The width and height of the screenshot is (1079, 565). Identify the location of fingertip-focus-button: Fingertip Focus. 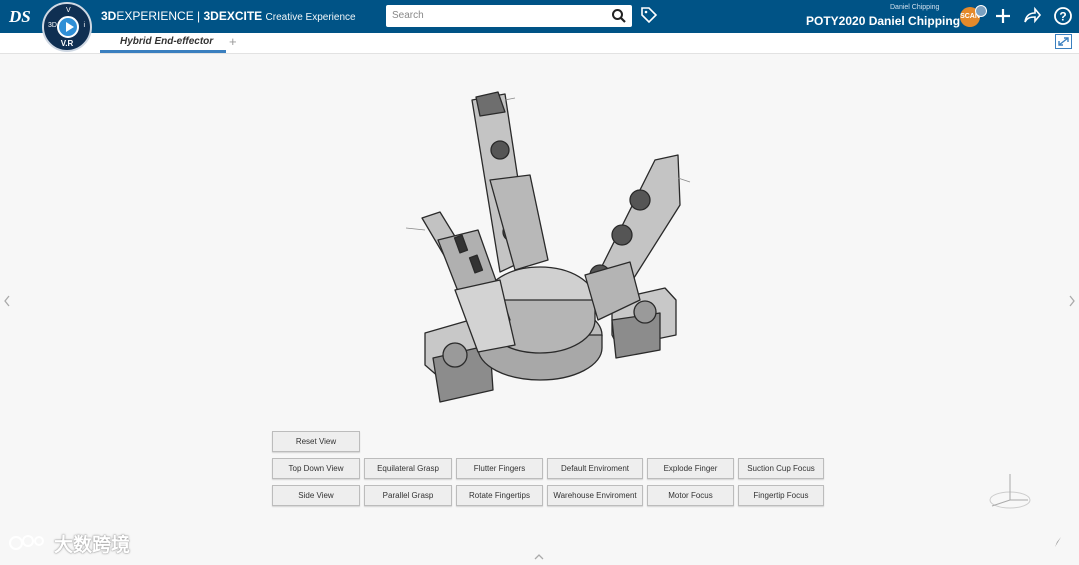
(781, 495).